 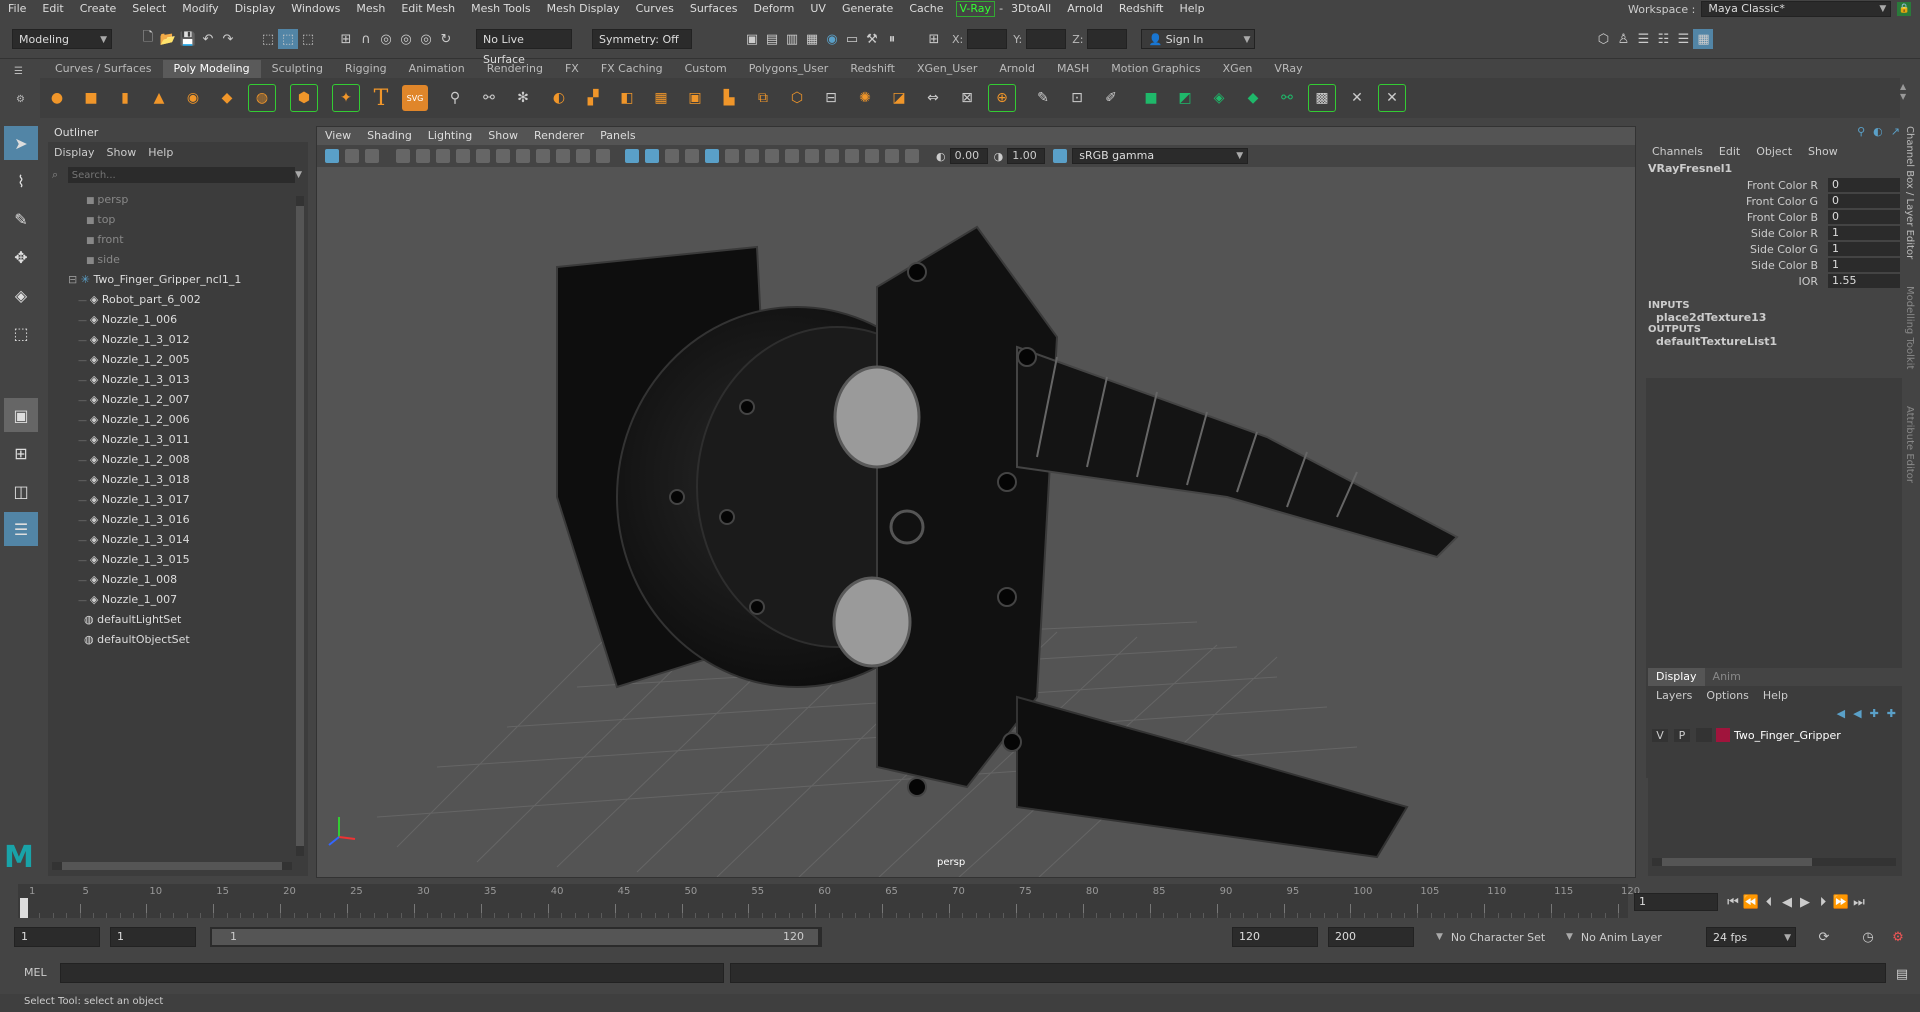 What do you see at coordinates (1682, 735) in the screenshot?
I see `layer-playback-toggle: P` at bounding box center [1682, 735].